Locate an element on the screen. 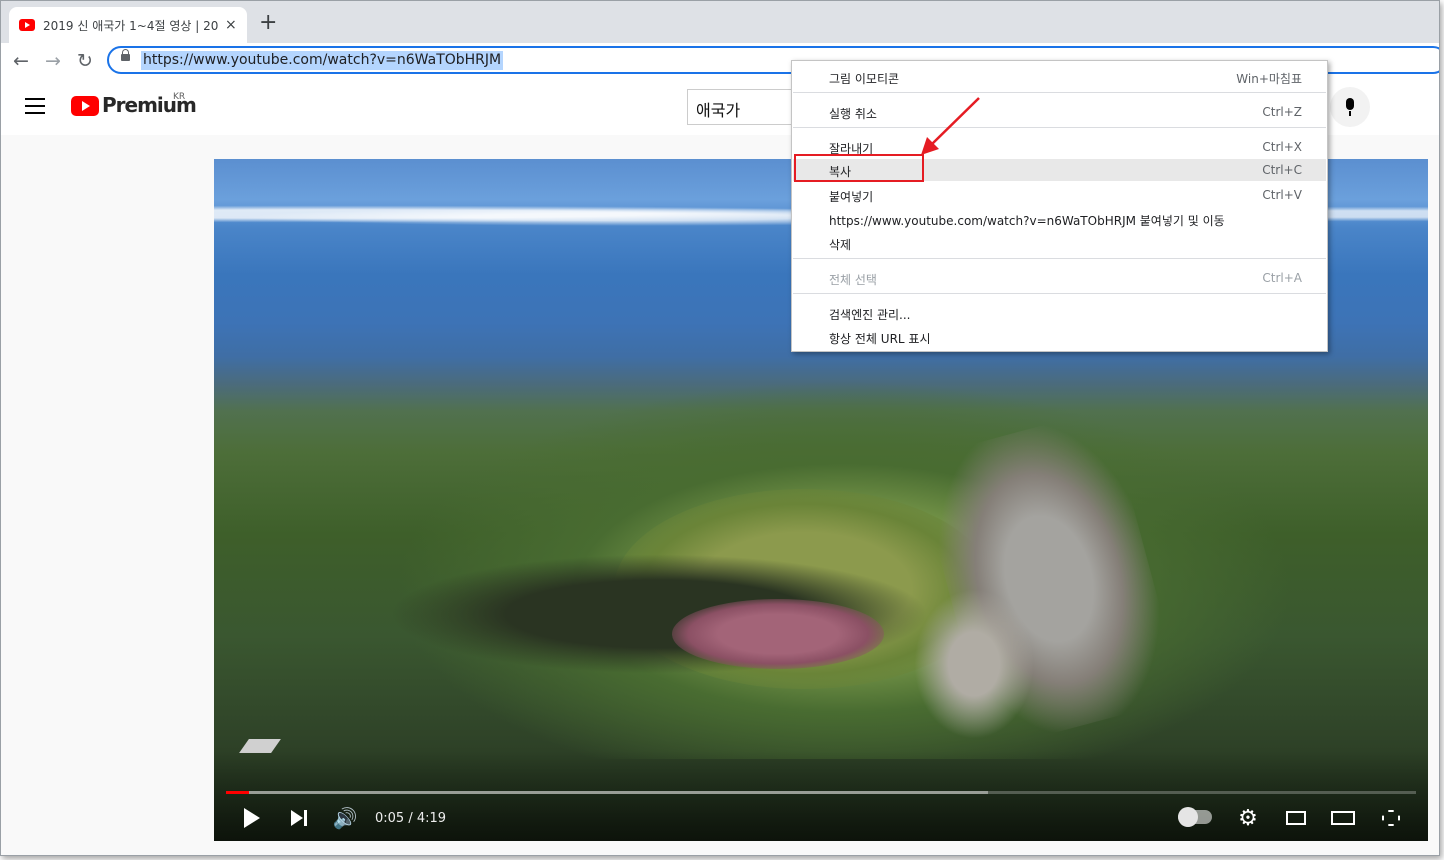 This screenshot has width=1444, height=860. progress-played is located at coordinates (237, 792).